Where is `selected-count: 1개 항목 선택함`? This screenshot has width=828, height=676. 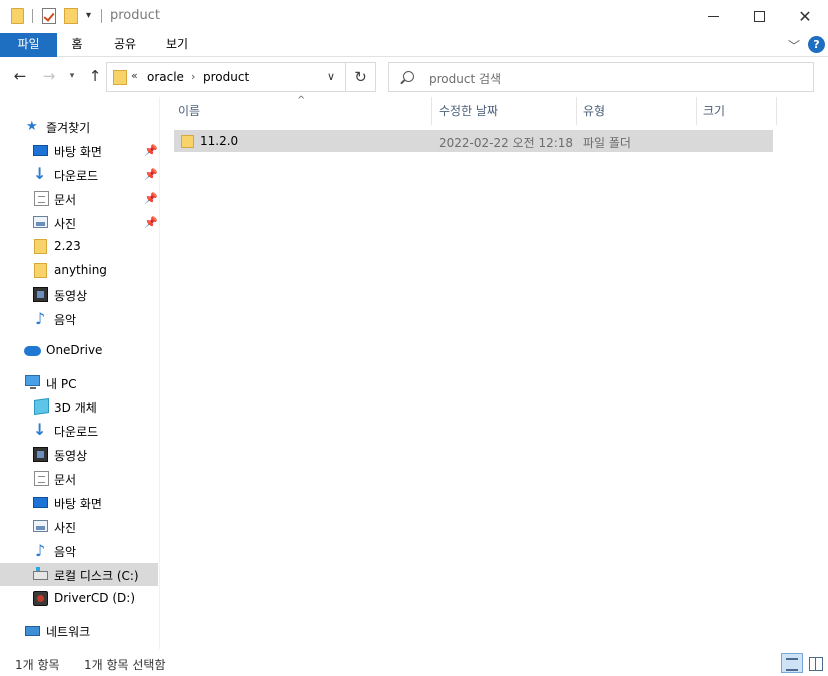 selected-count: 1개 항목 선택함 is located at coordinates (125, 665).